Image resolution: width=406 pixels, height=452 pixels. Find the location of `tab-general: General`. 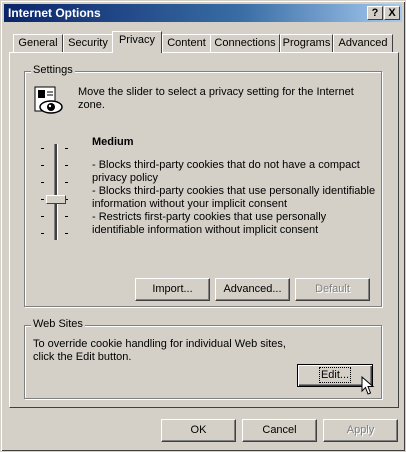

tab-general: General is located at coordinates (38, 43).